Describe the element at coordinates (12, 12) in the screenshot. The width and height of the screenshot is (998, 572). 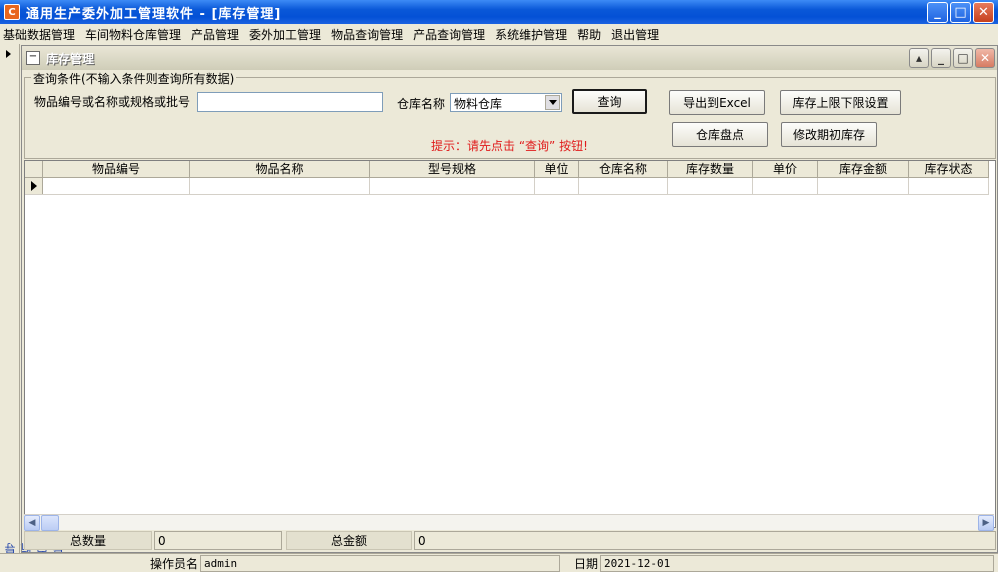
I see `app-icon: C` at that location.